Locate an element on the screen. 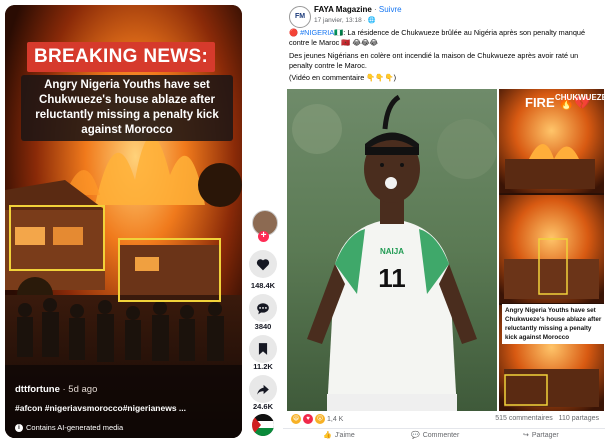  highlight-box-right-house is located at coordinates (169, 270).